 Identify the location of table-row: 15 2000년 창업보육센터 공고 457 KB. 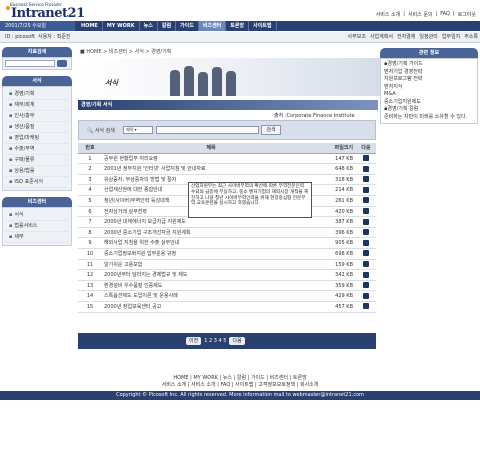
(227, 307).